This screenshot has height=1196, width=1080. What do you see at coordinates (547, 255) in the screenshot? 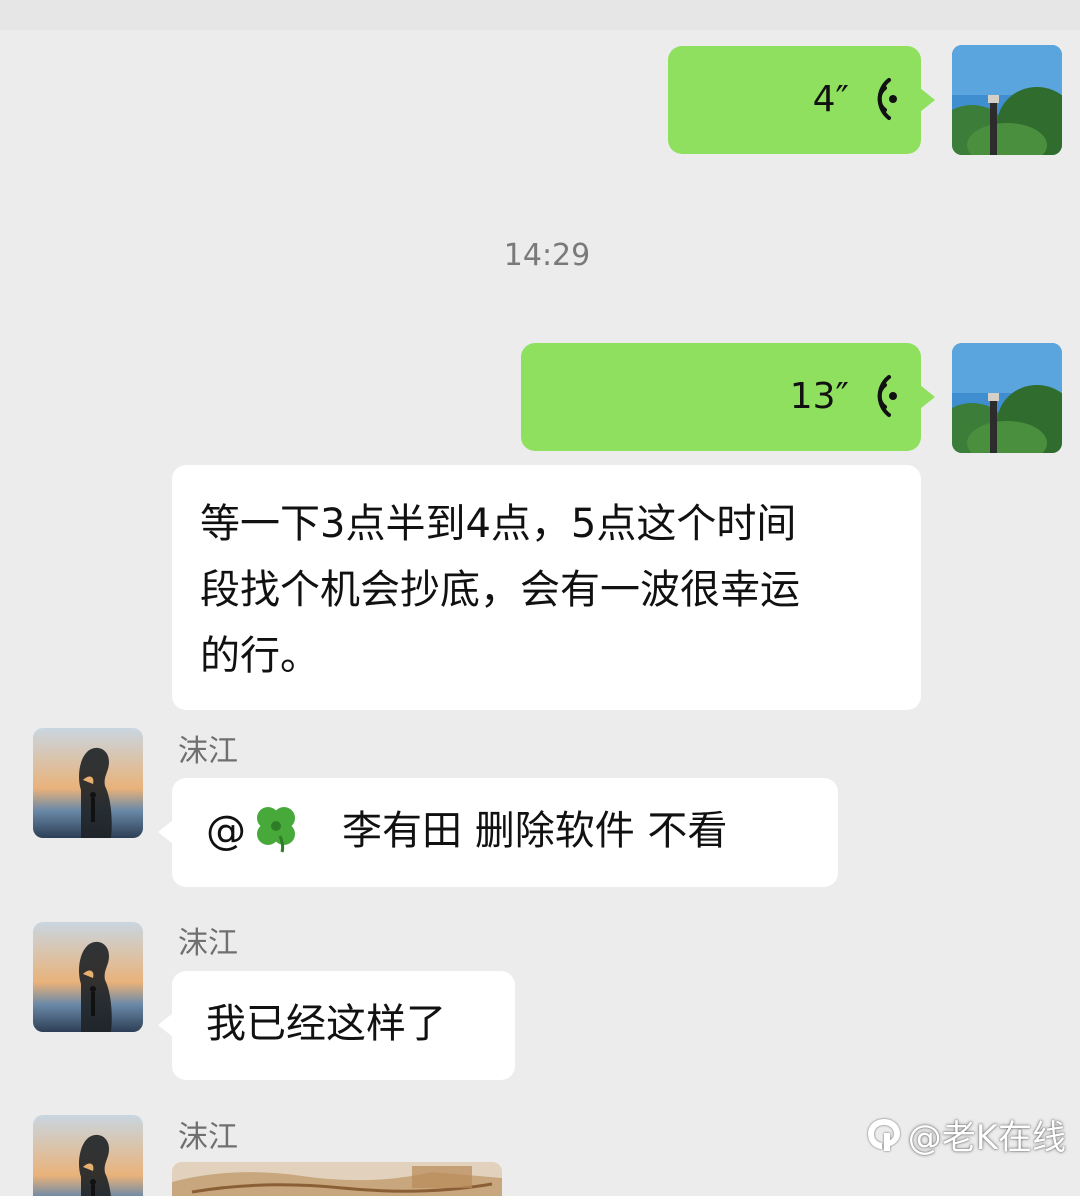
I see `chat-timestamp: 14:29` at bounding box center [547, 255].